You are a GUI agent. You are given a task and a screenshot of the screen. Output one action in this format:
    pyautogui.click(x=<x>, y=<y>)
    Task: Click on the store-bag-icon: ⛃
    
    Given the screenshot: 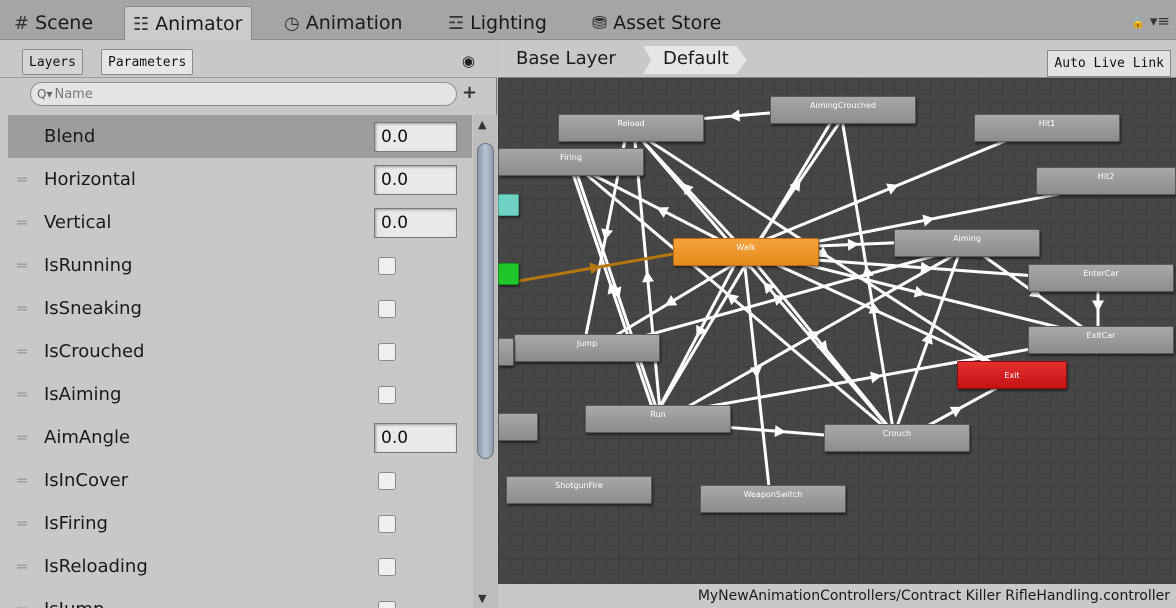 What is the action you would take?
    pyautogui.click(x=600, y=23)
    